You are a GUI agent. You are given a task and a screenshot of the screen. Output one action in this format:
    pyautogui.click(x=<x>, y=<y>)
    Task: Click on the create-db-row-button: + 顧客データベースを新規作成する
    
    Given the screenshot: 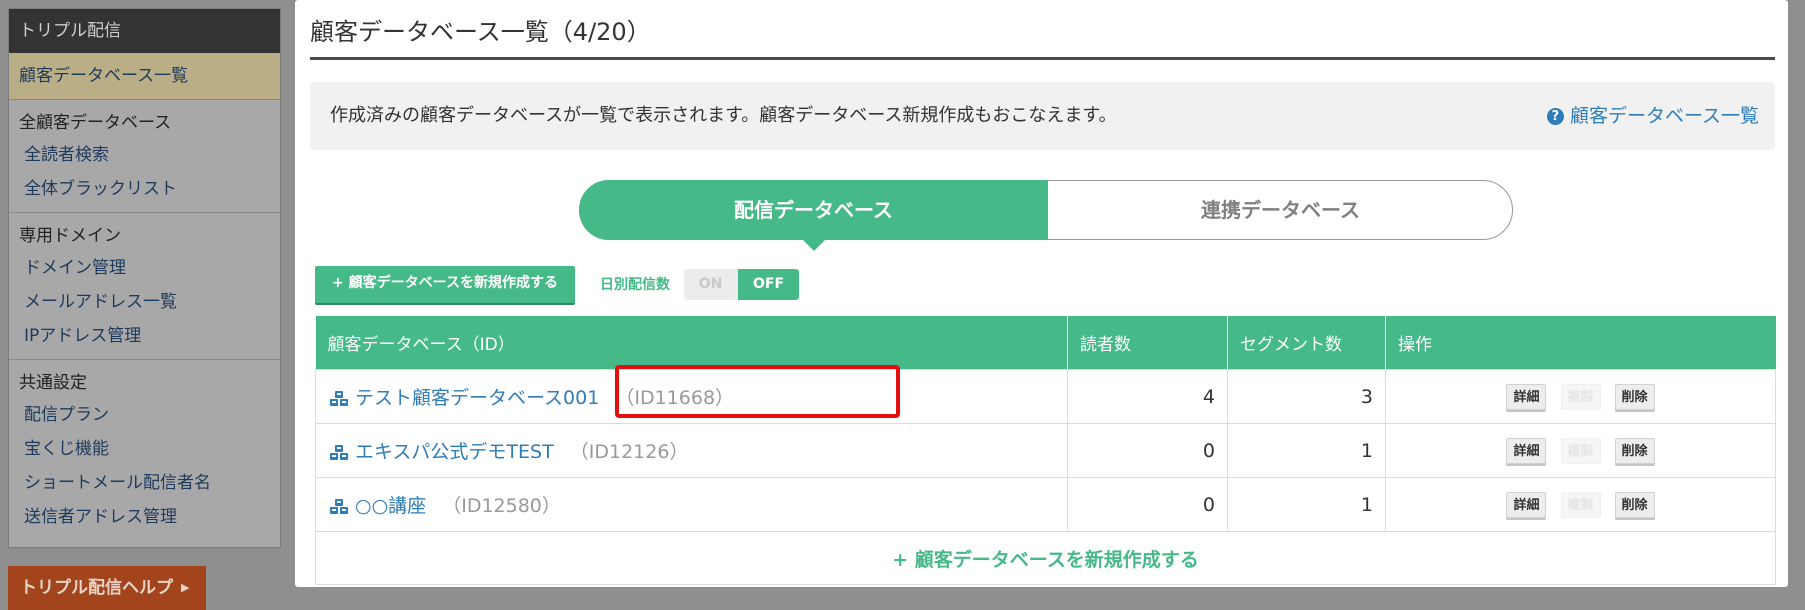 What is the action you would take?
    pyautogui.click(x=1045, y=558)
    